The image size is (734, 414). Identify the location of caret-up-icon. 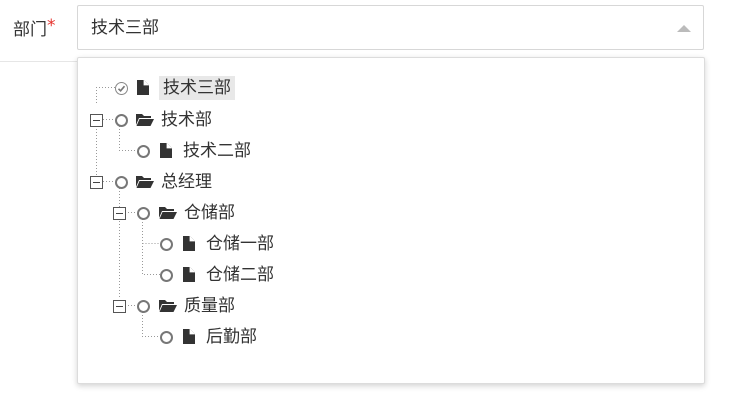
(684, 28).